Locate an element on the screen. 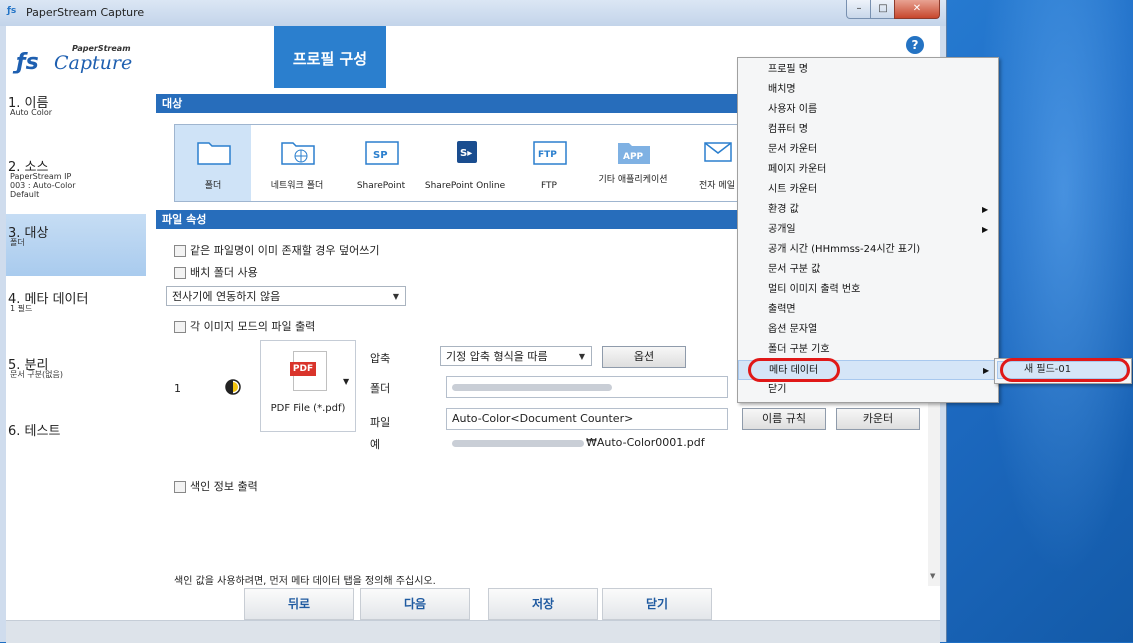 Image resolution: width=1133 pixels, height=643 pixels. options-button: 옵션 is located at coordinates (644, 357).